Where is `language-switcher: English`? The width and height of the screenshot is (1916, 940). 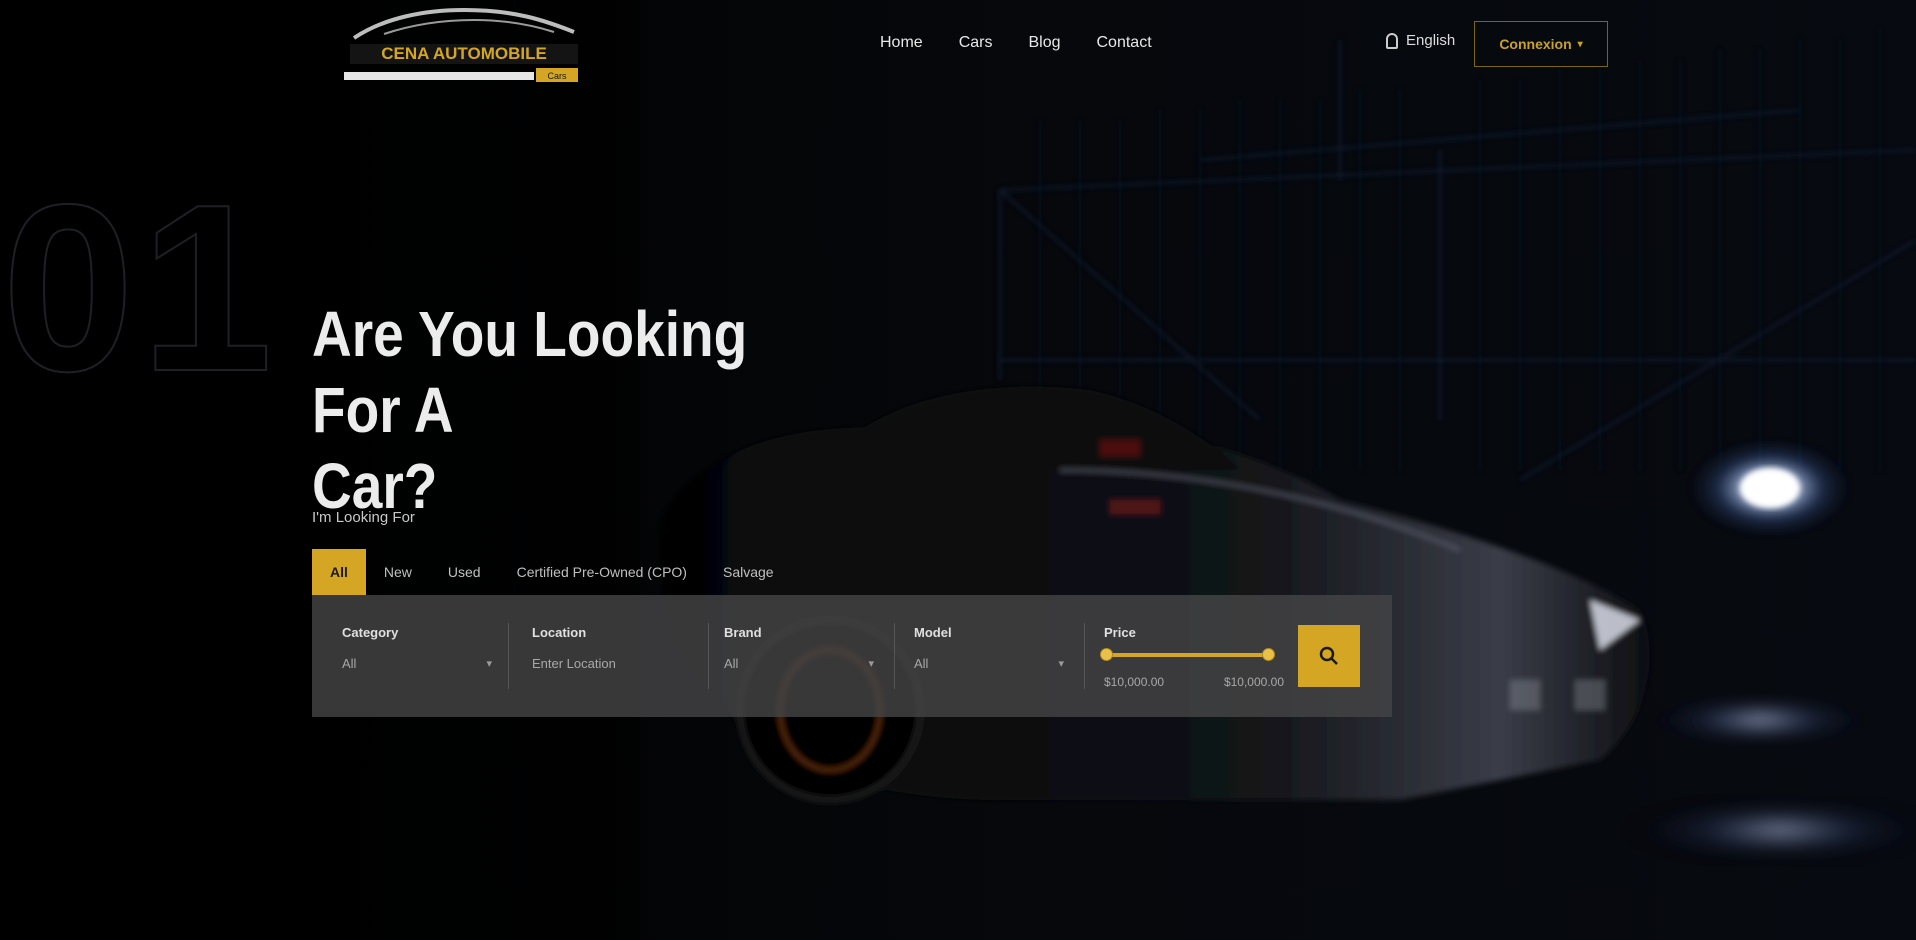
language-switcher: English is located at coordinates (1420, 40).